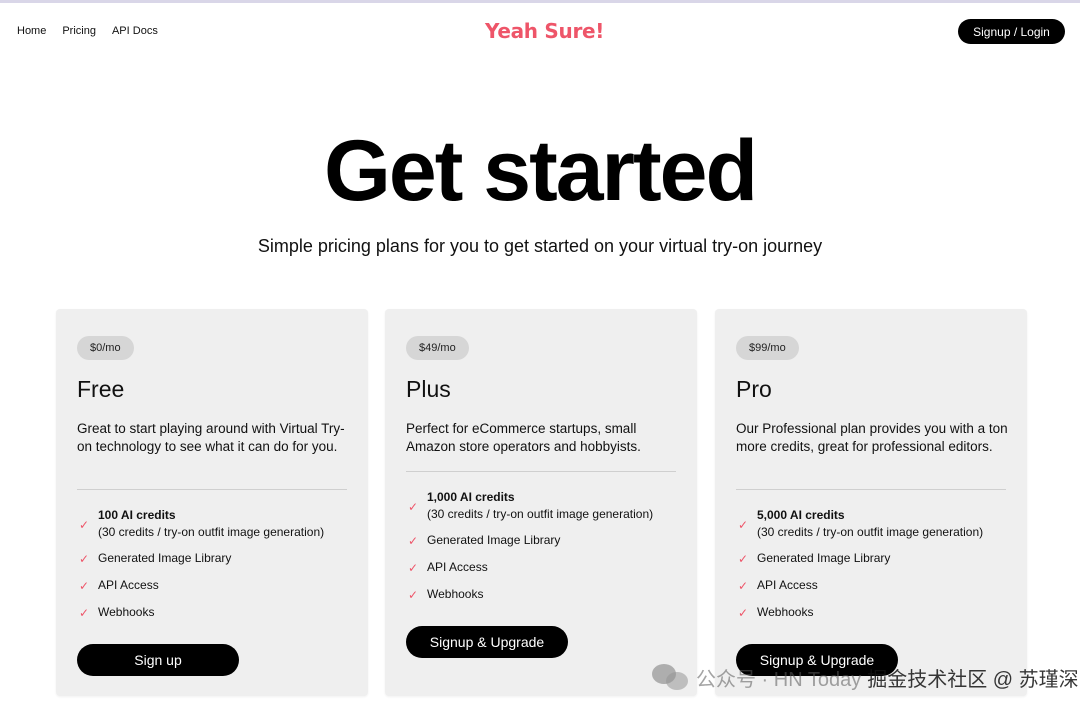  Describe the element at coordinates (973, 679) in the screenshot. I see `watermark-right-text: 掘金技术社区 @ 苏瑾深` at that location.